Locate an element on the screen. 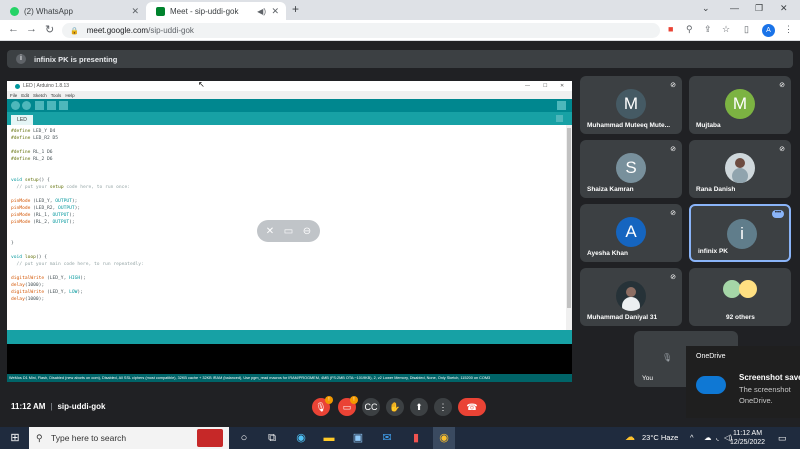 This screenshot has height=449, width=800. menu-icon: ⋮ is located at coordinates (788, 29).